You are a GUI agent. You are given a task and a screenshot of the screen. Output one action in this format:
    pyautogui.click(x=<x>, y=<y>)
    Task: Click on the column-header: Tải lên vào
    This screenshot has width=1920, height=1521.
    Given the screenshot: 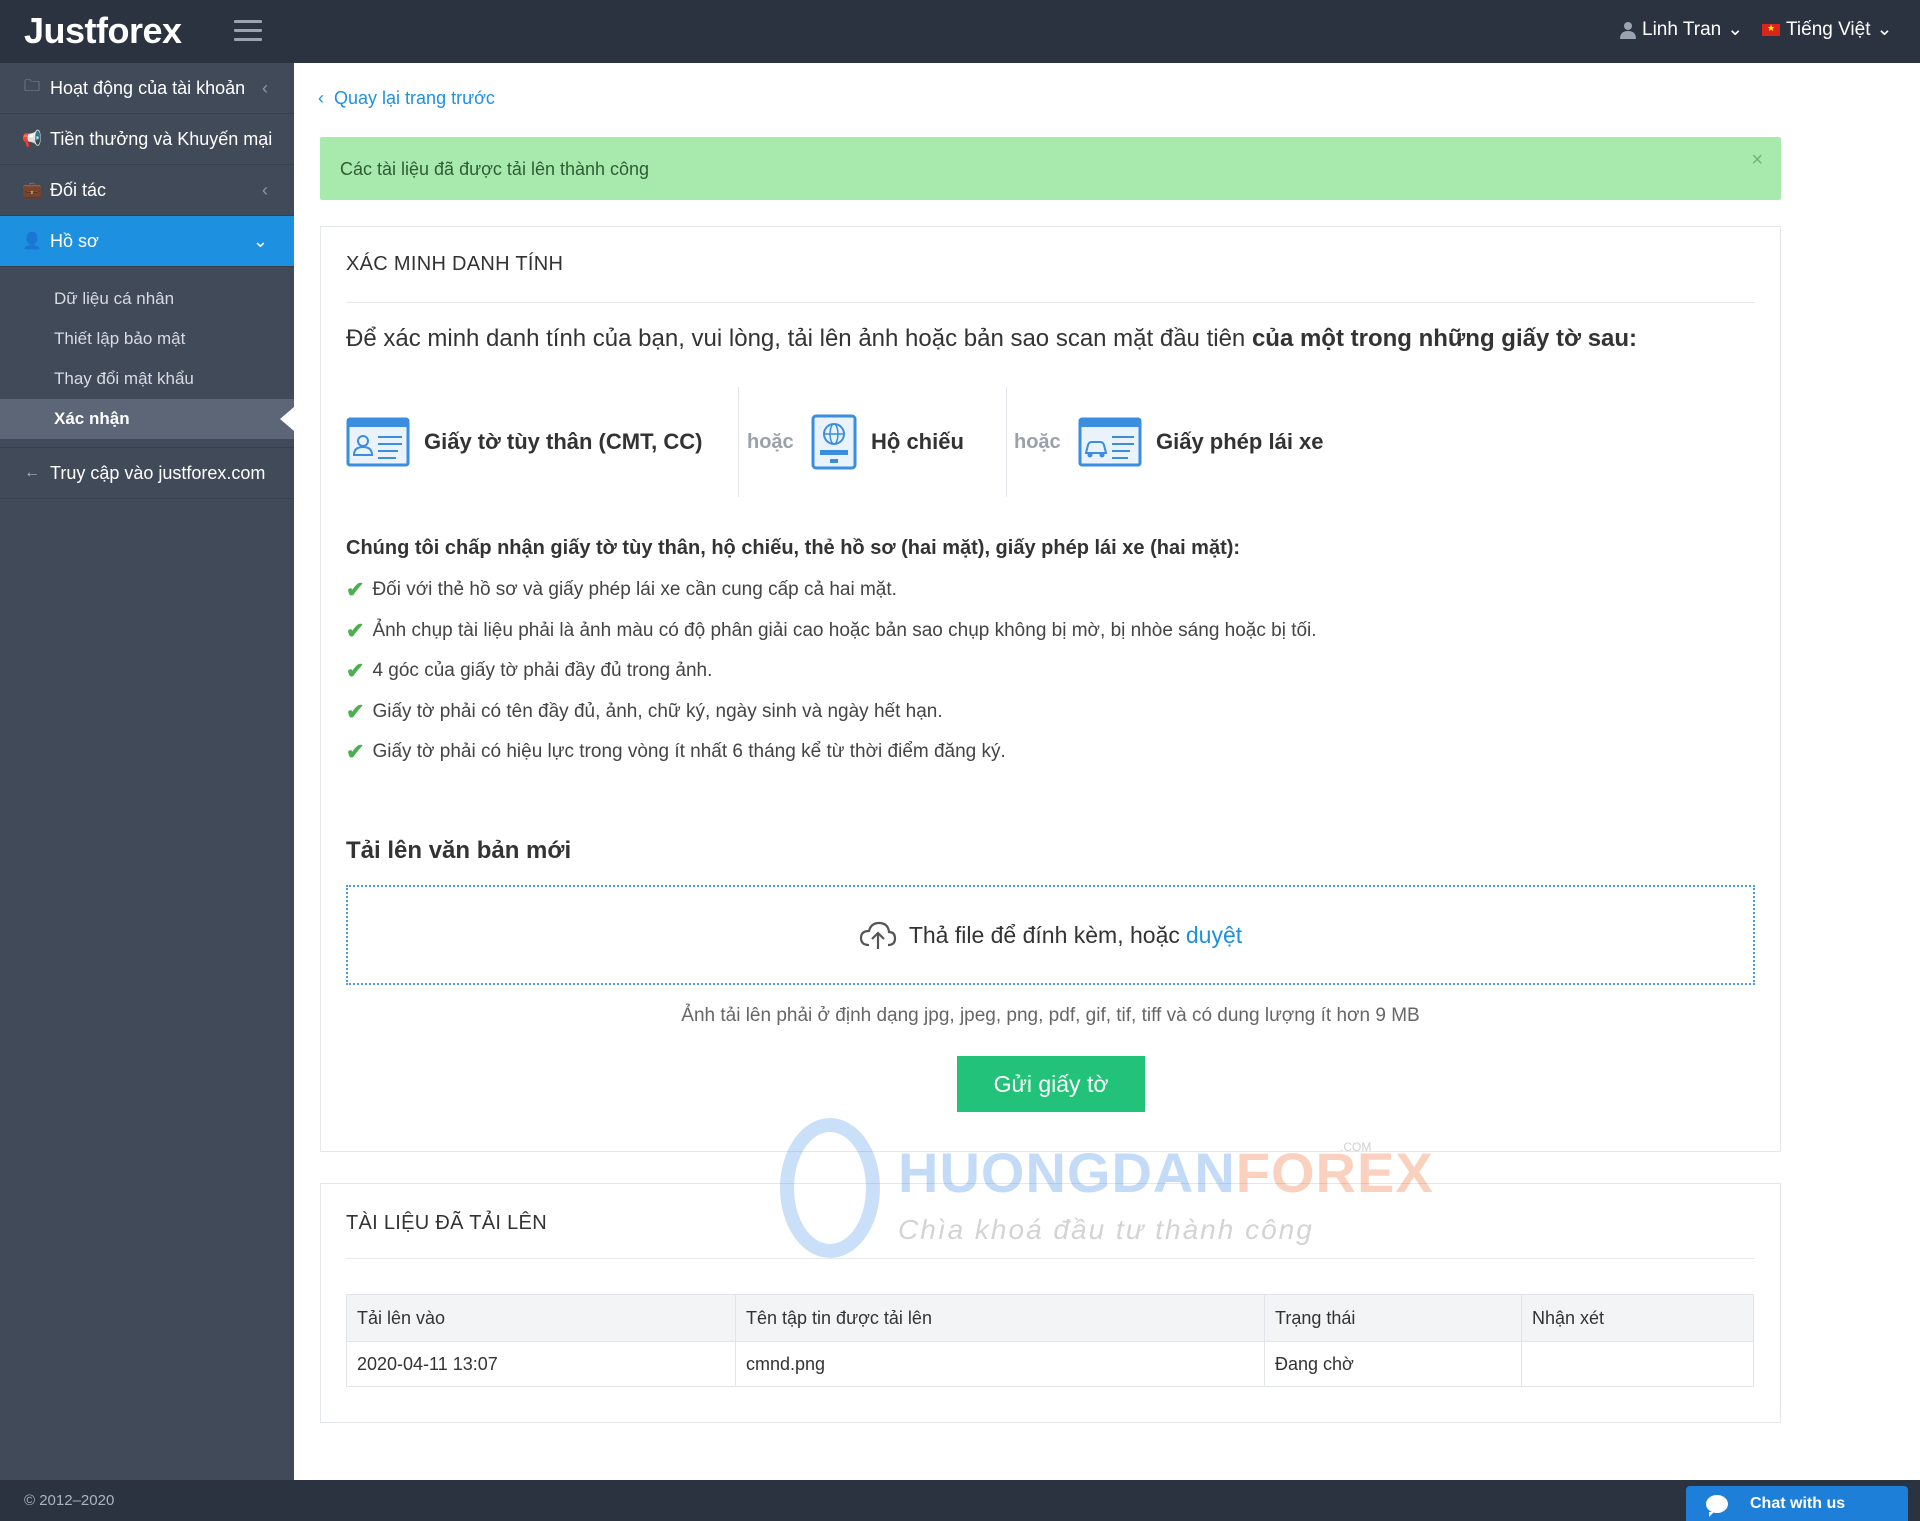 What is the action you would take?
    pyautogui.click(x=541, y=1318)
    